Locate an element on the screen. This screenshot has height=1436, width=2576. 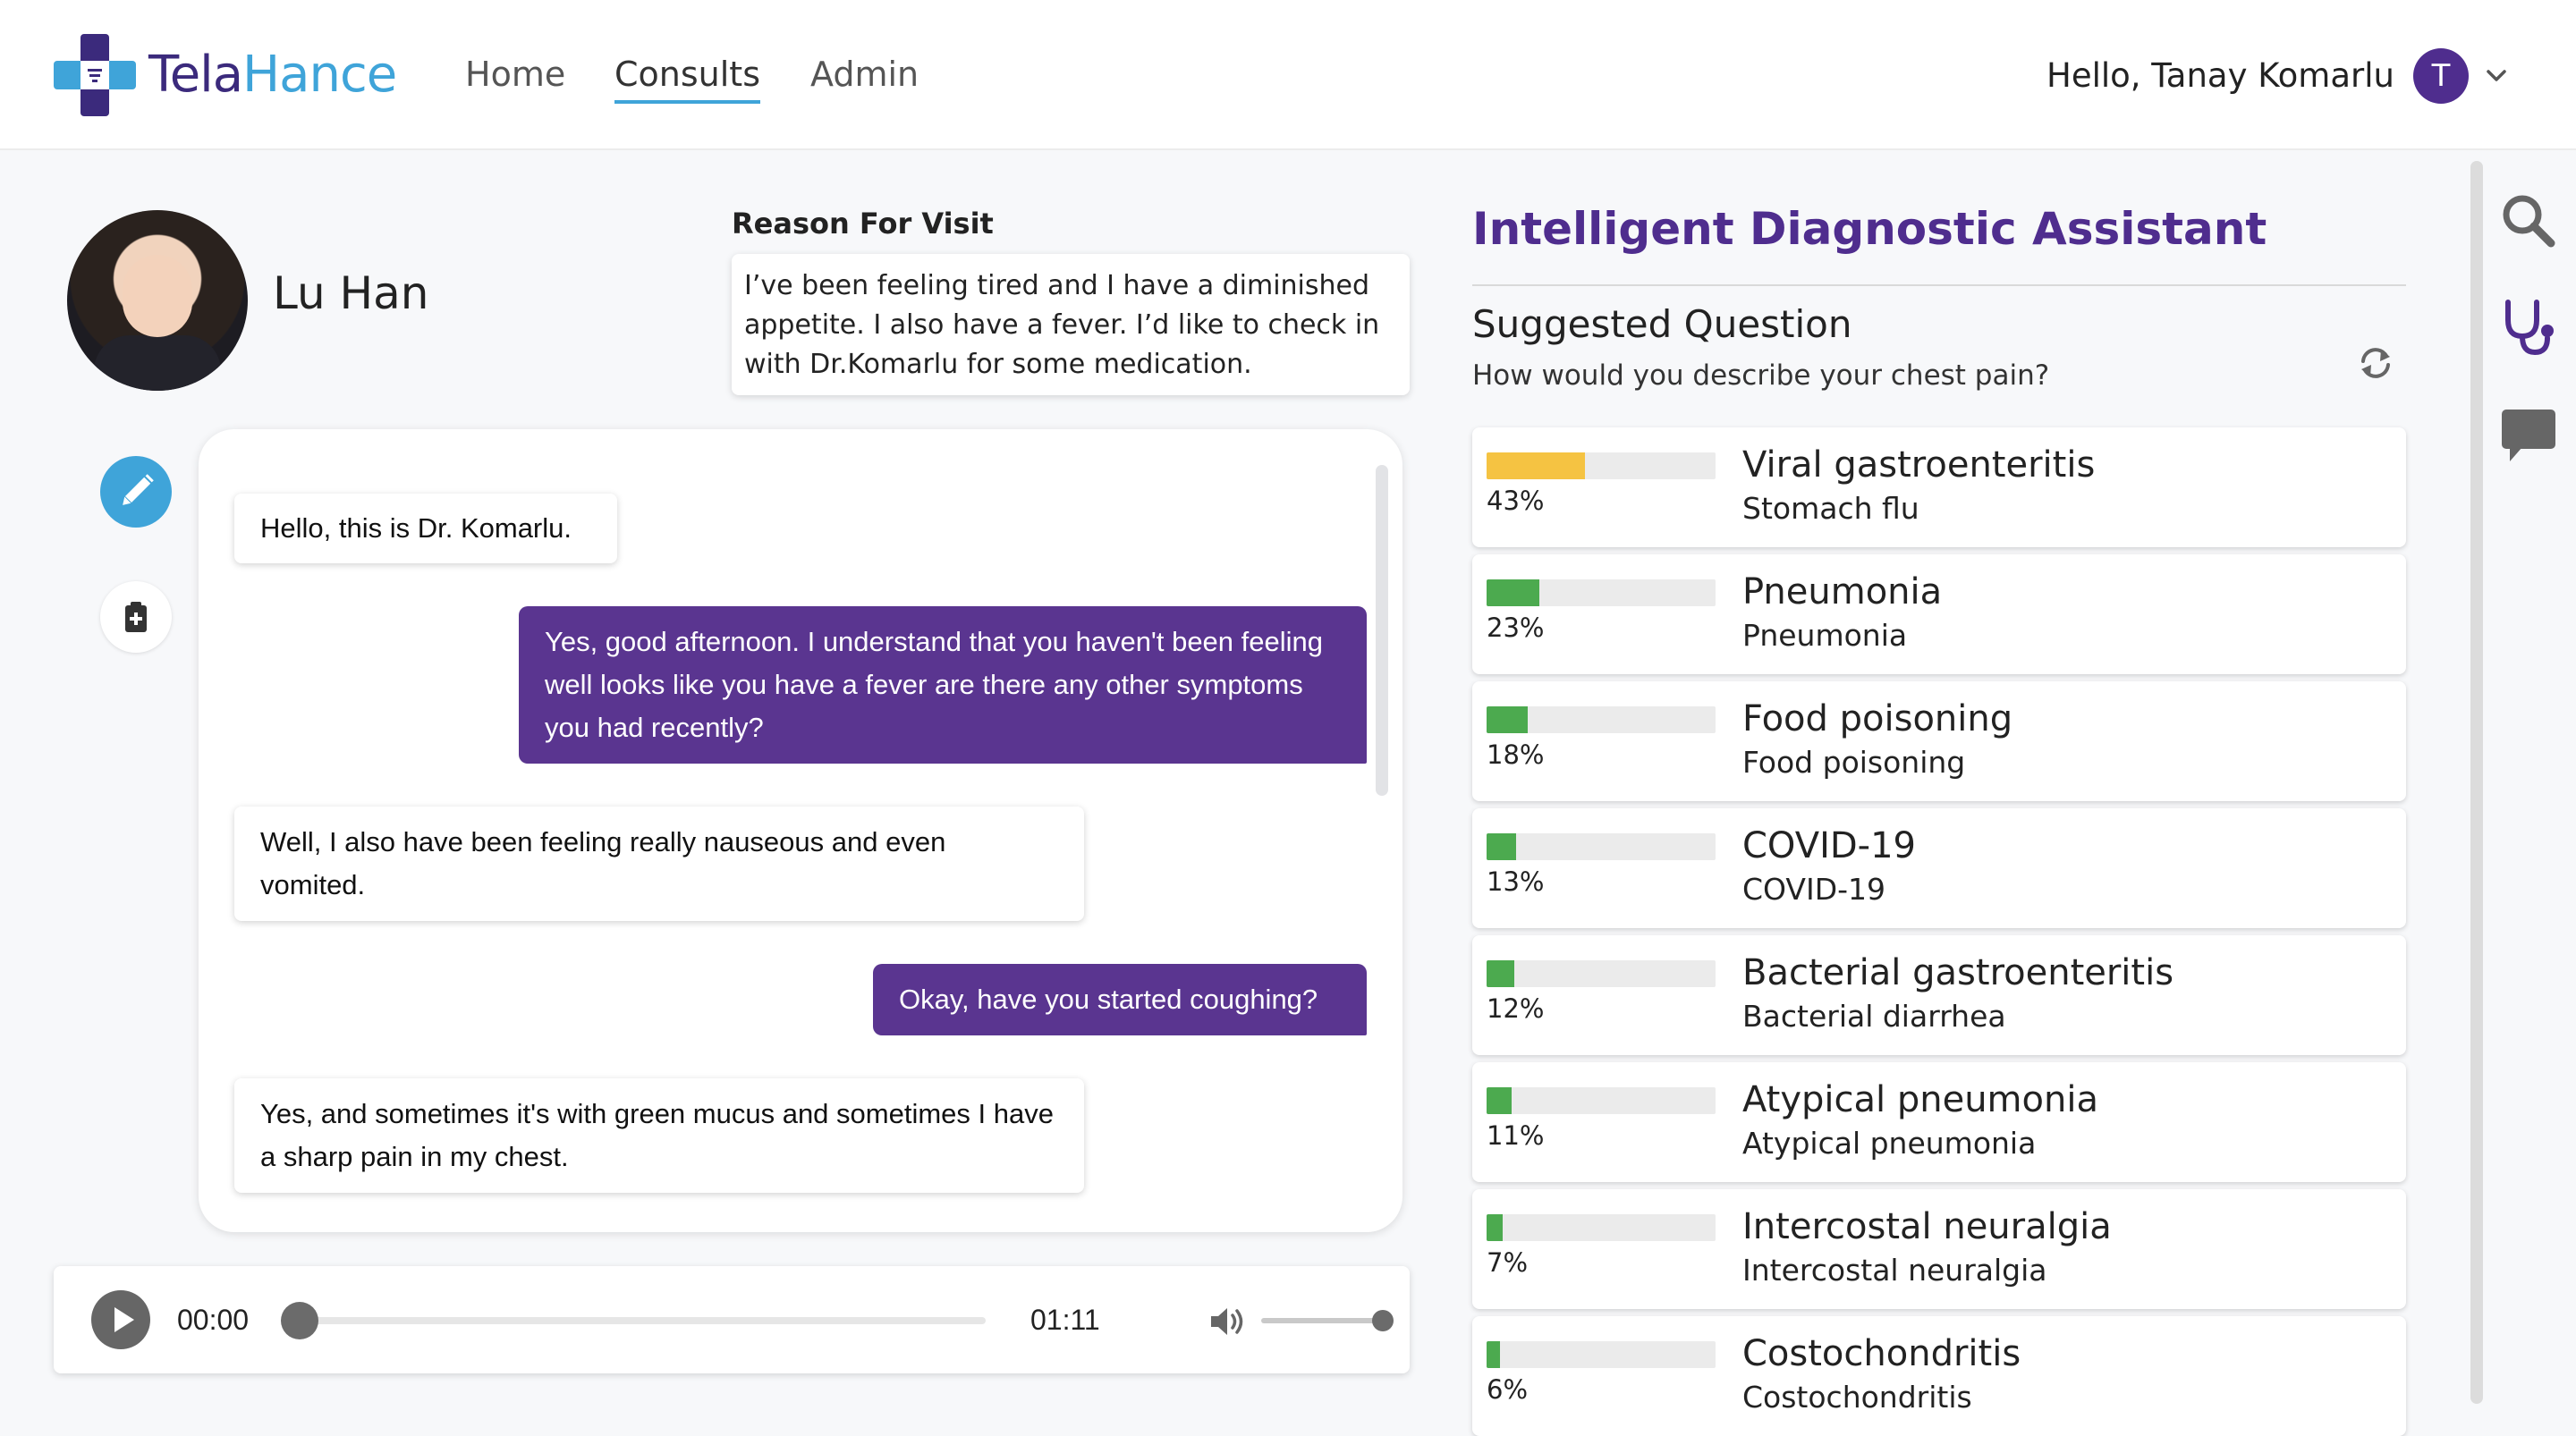
refresh-icon is located at coordinates (2375, 363).